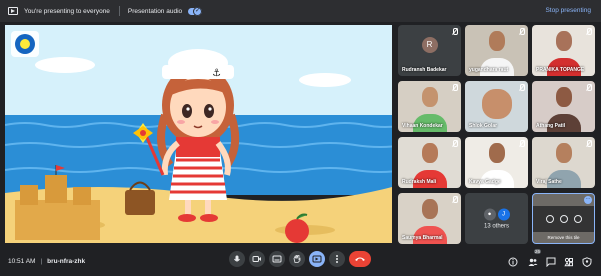 This screenshot has width=601, height=276. I want to click on unpin-icon, so click(577, 219).